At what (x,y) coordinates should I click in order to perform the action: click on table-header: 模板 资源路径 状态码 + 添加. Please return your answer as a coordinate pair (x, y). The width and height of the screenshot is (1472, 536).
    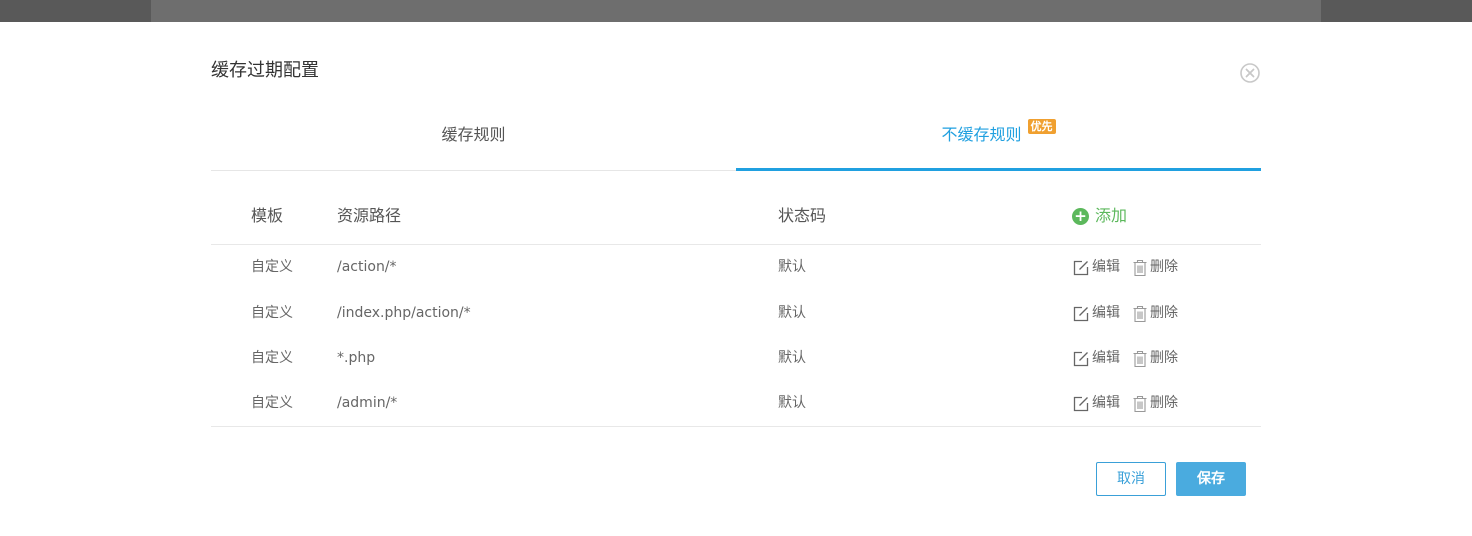
    Looking at the image, I should click on (736, 218).